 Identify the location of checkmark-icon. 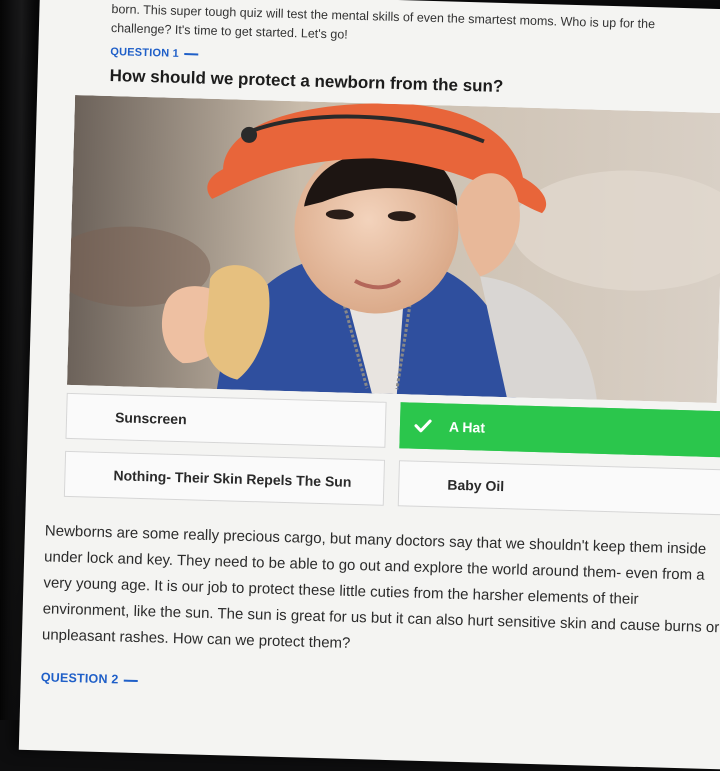
(423, 426).